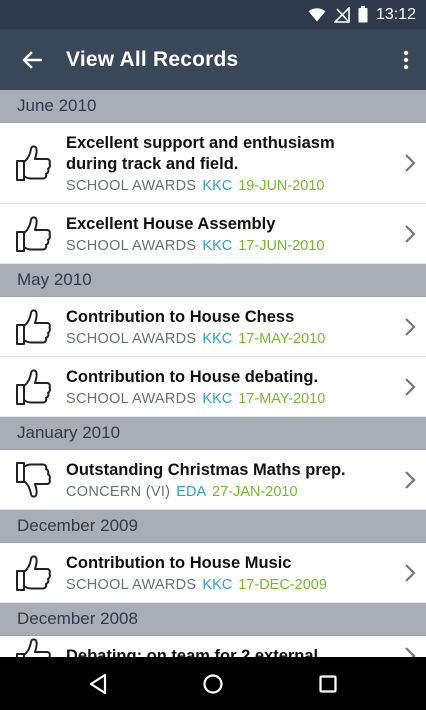  I want to click on circle-home-icon, so click(213, 683).